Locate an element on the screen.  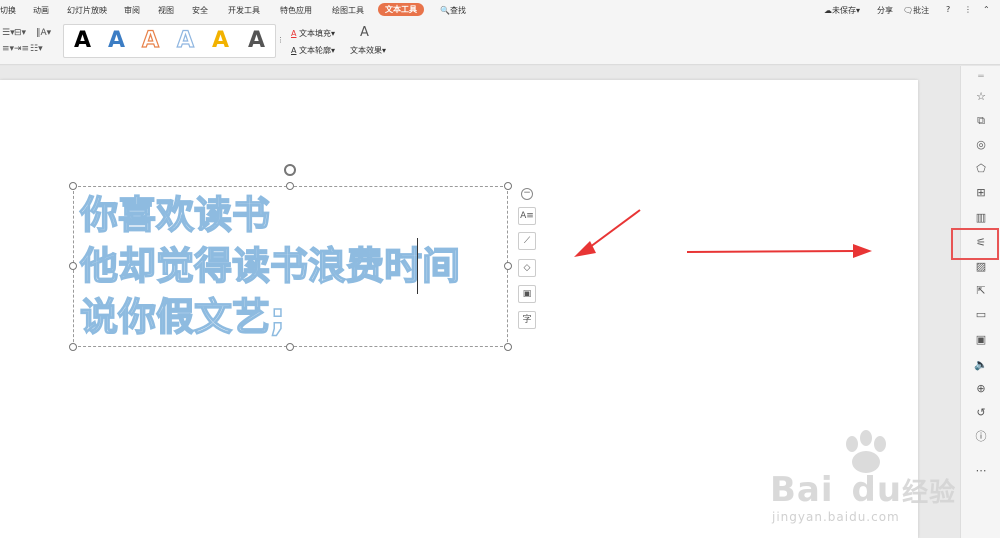
text-style-float-icon: A≡ is located at coordinates (527, 216).